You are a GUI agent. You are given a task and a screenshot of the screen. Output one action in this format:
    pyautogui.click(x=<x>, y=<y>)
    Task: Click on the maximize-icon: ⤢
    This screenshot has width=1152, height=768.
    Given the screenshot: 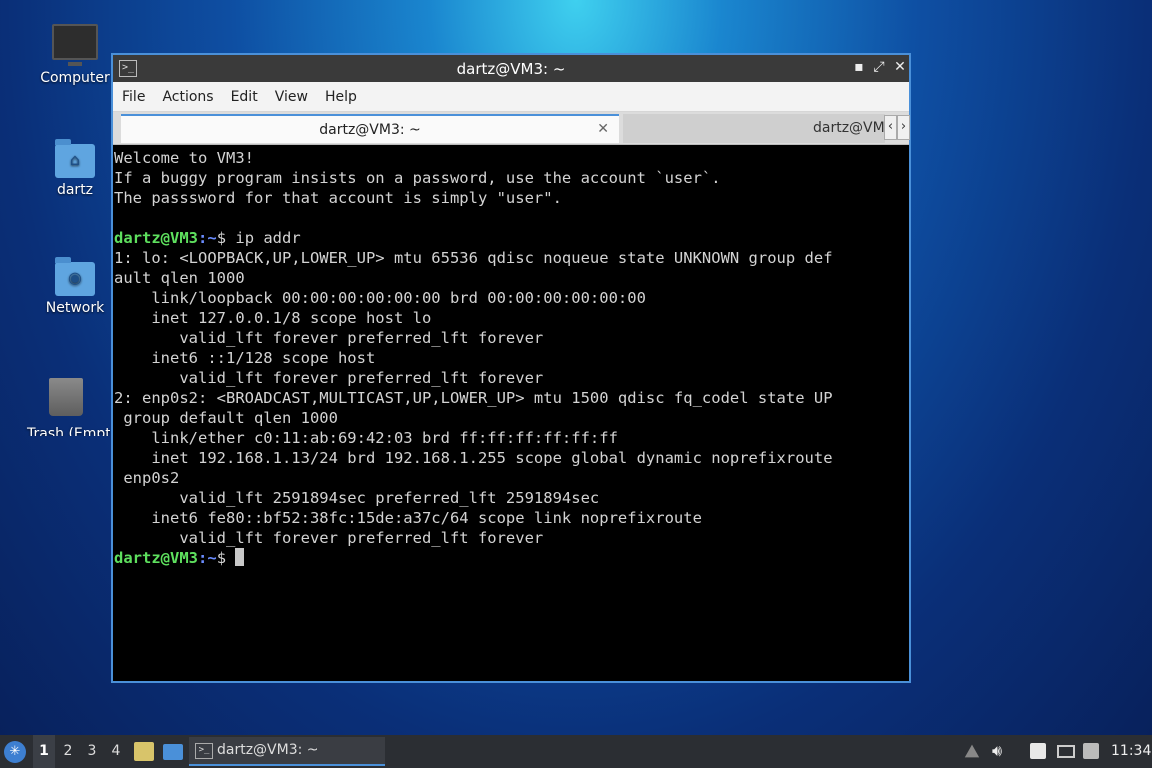 What is the action you would take?
    pyautogui.click(x=879, y=67)
    